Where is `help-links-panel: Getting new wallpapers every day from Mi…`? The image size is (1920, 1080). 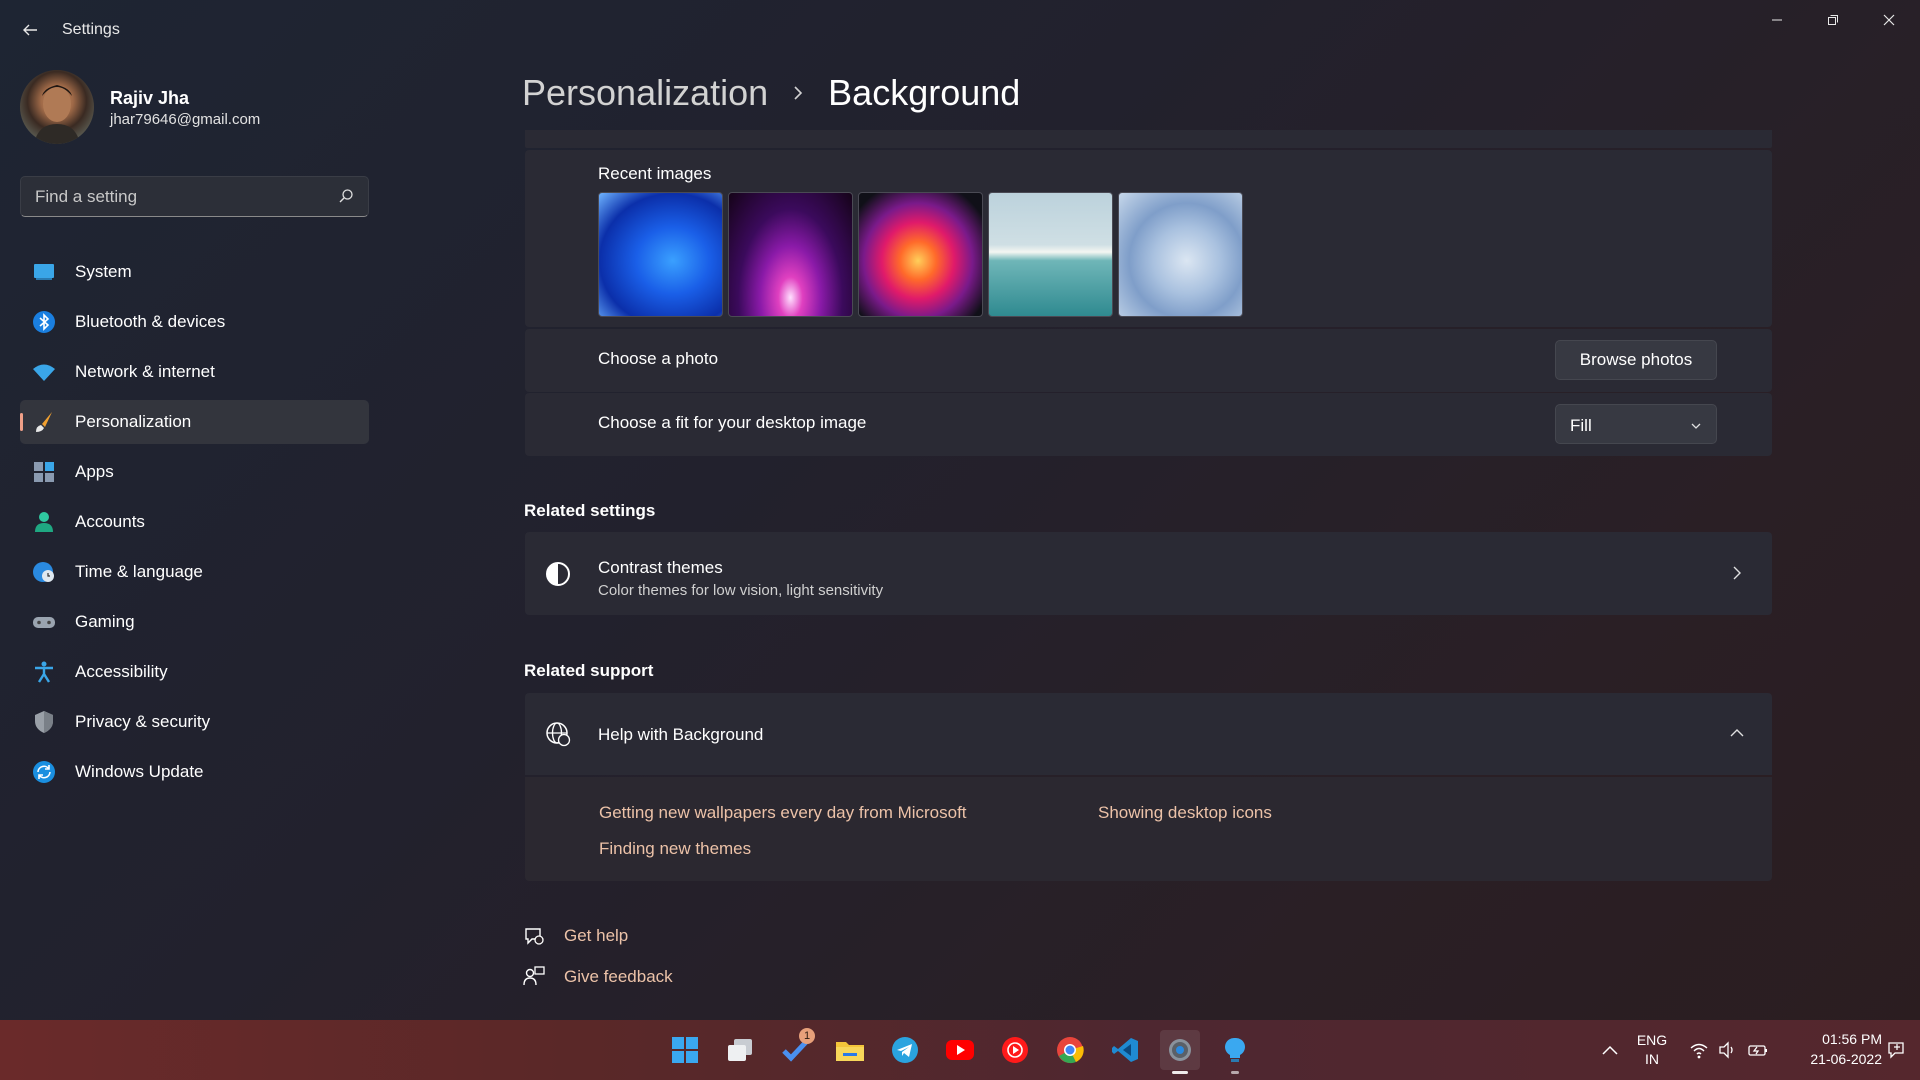
help-links-panel: Getting new wallpapers every day from Mi… is located at coordinates (1148, 829).